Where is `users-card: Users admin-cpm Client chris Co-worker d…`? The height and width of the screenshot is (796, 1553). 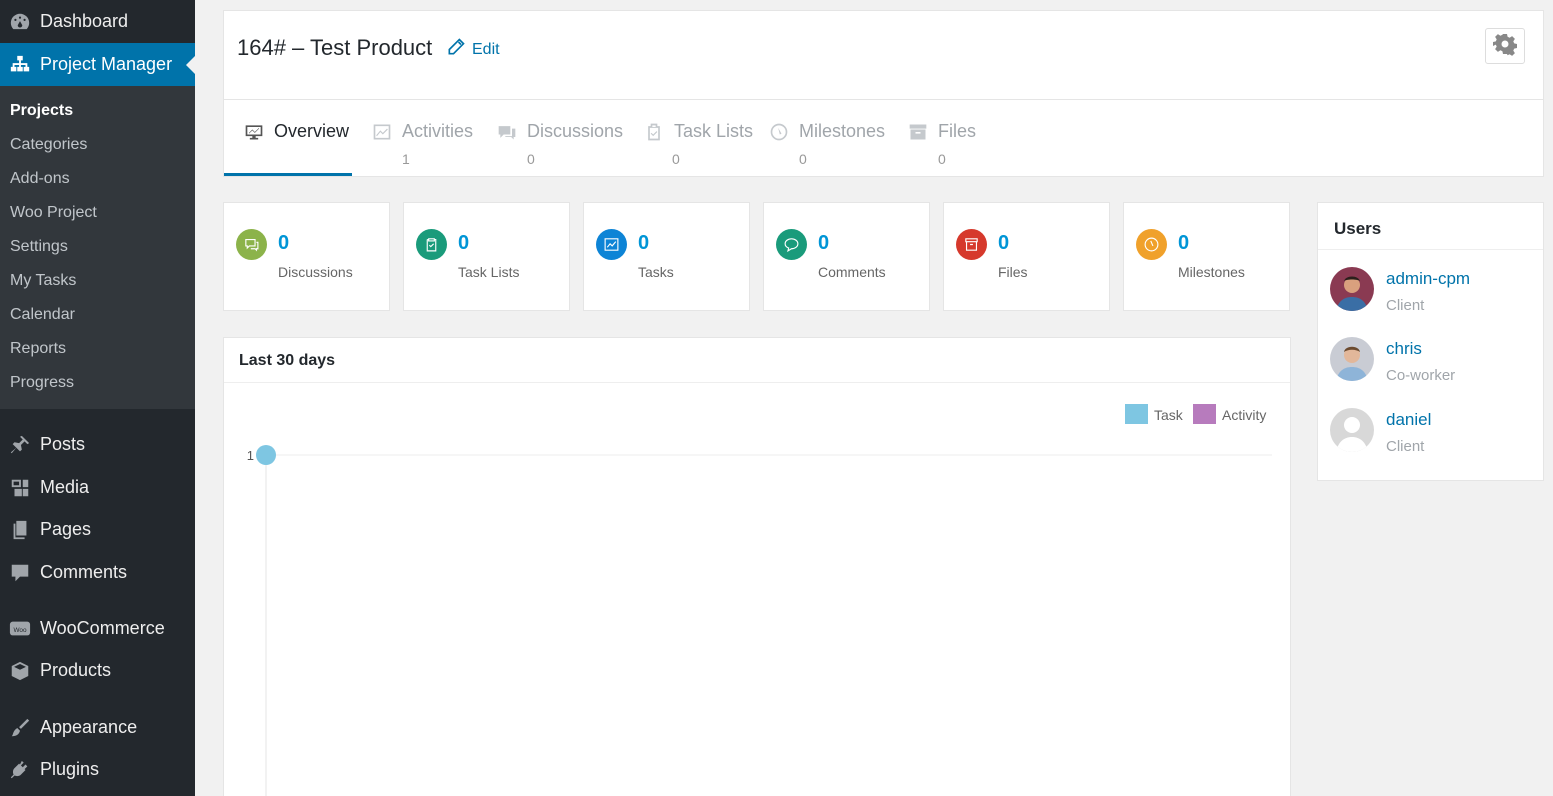 users-card: Users admin-cpm Client chris Co-worker d… is located at coordinates (1430, 341).